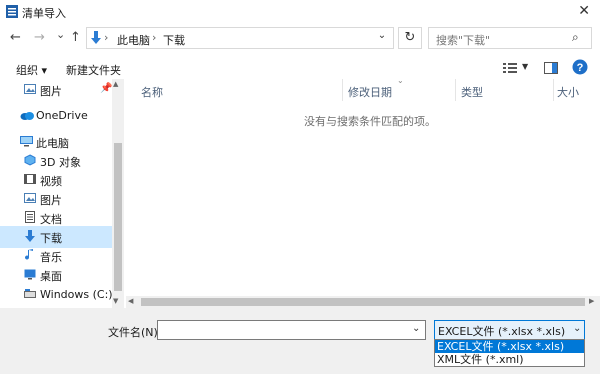  Describe the element at coordinates (39, 37) in the screenshot. I see `forward-button: →` at that location.